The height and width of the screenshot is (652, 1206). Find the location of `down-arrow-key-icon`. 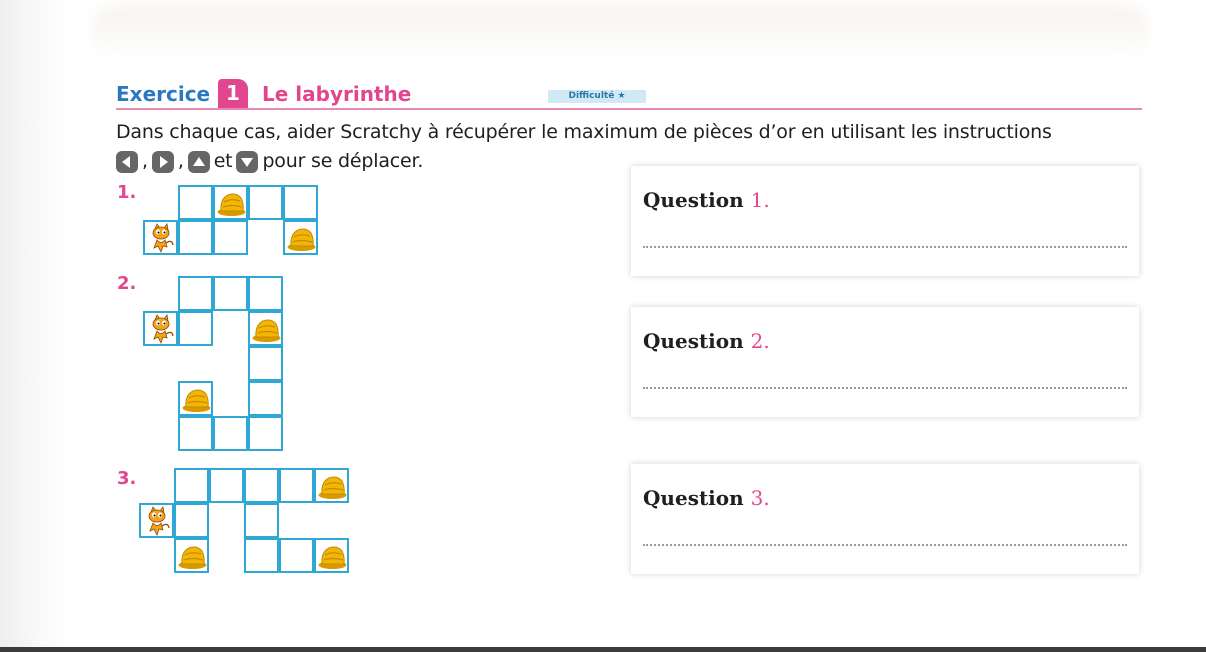

down-arrow-key-icon is located at coordinates (247, 161).